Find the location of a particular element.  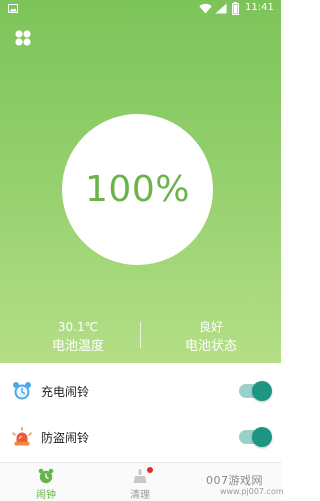

anti-theft-alarm-toggle is located at coordinates (255, 437).